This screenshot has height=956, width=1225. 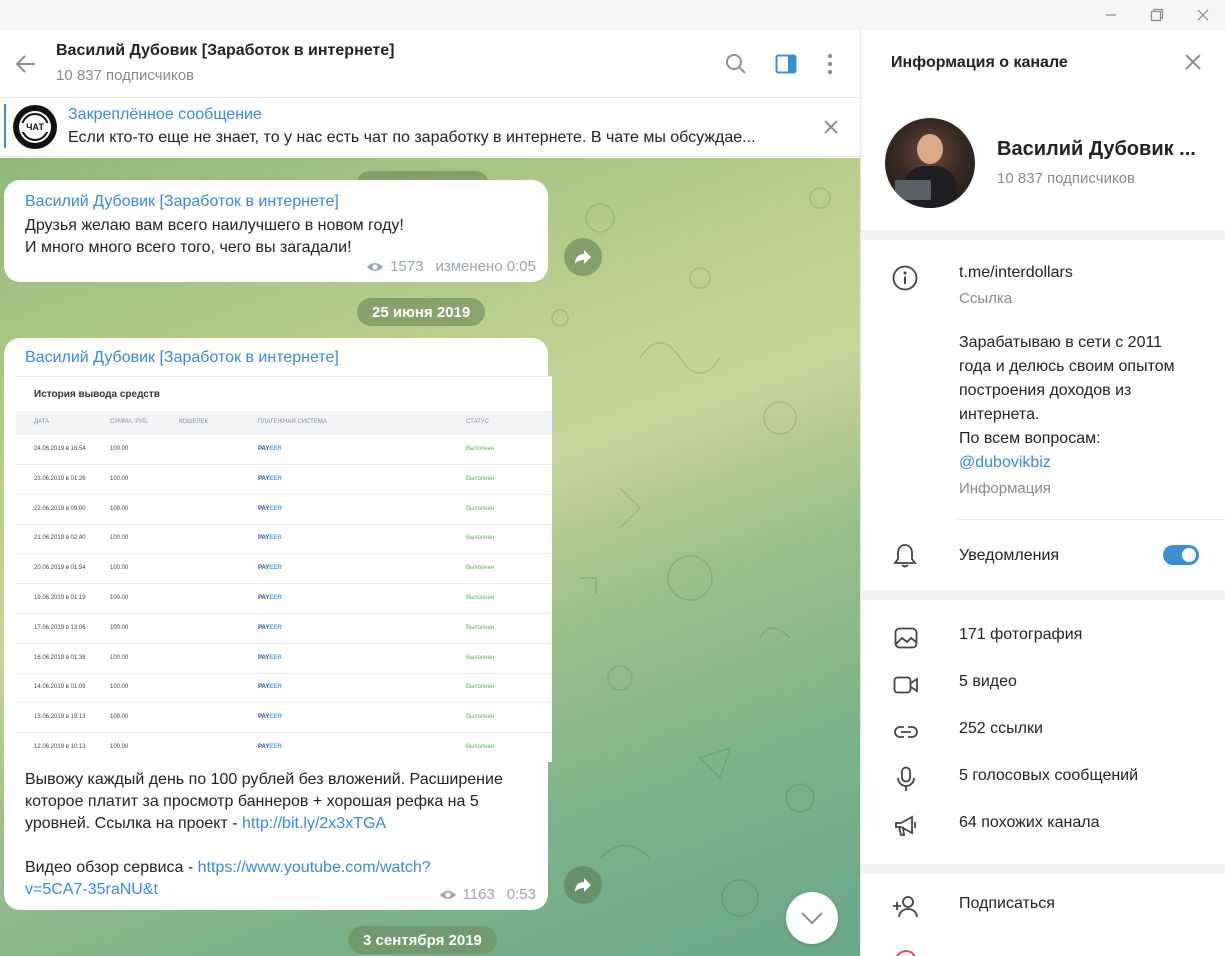 I want to click on section-separator, so click(x=1043, y=235).